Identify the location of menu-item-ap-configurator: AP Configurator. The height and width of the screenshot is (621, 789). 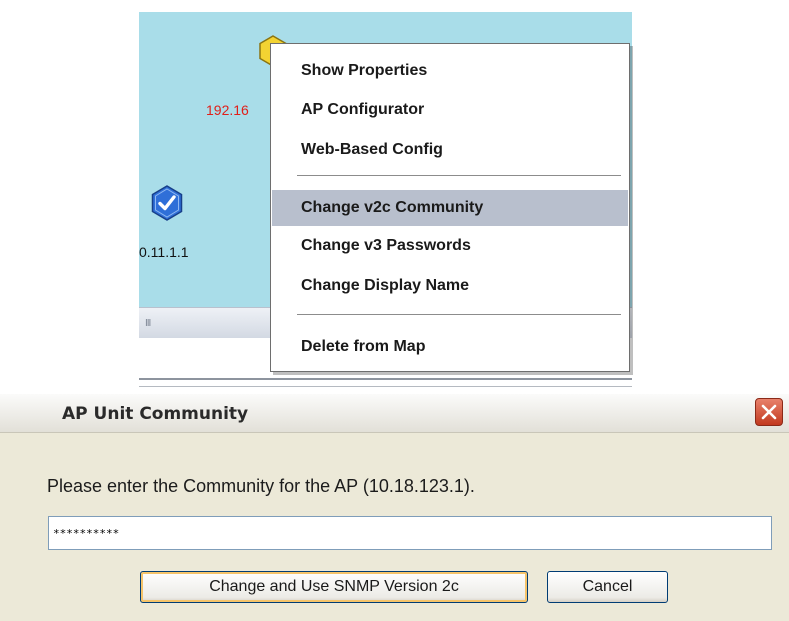
(450, 110).